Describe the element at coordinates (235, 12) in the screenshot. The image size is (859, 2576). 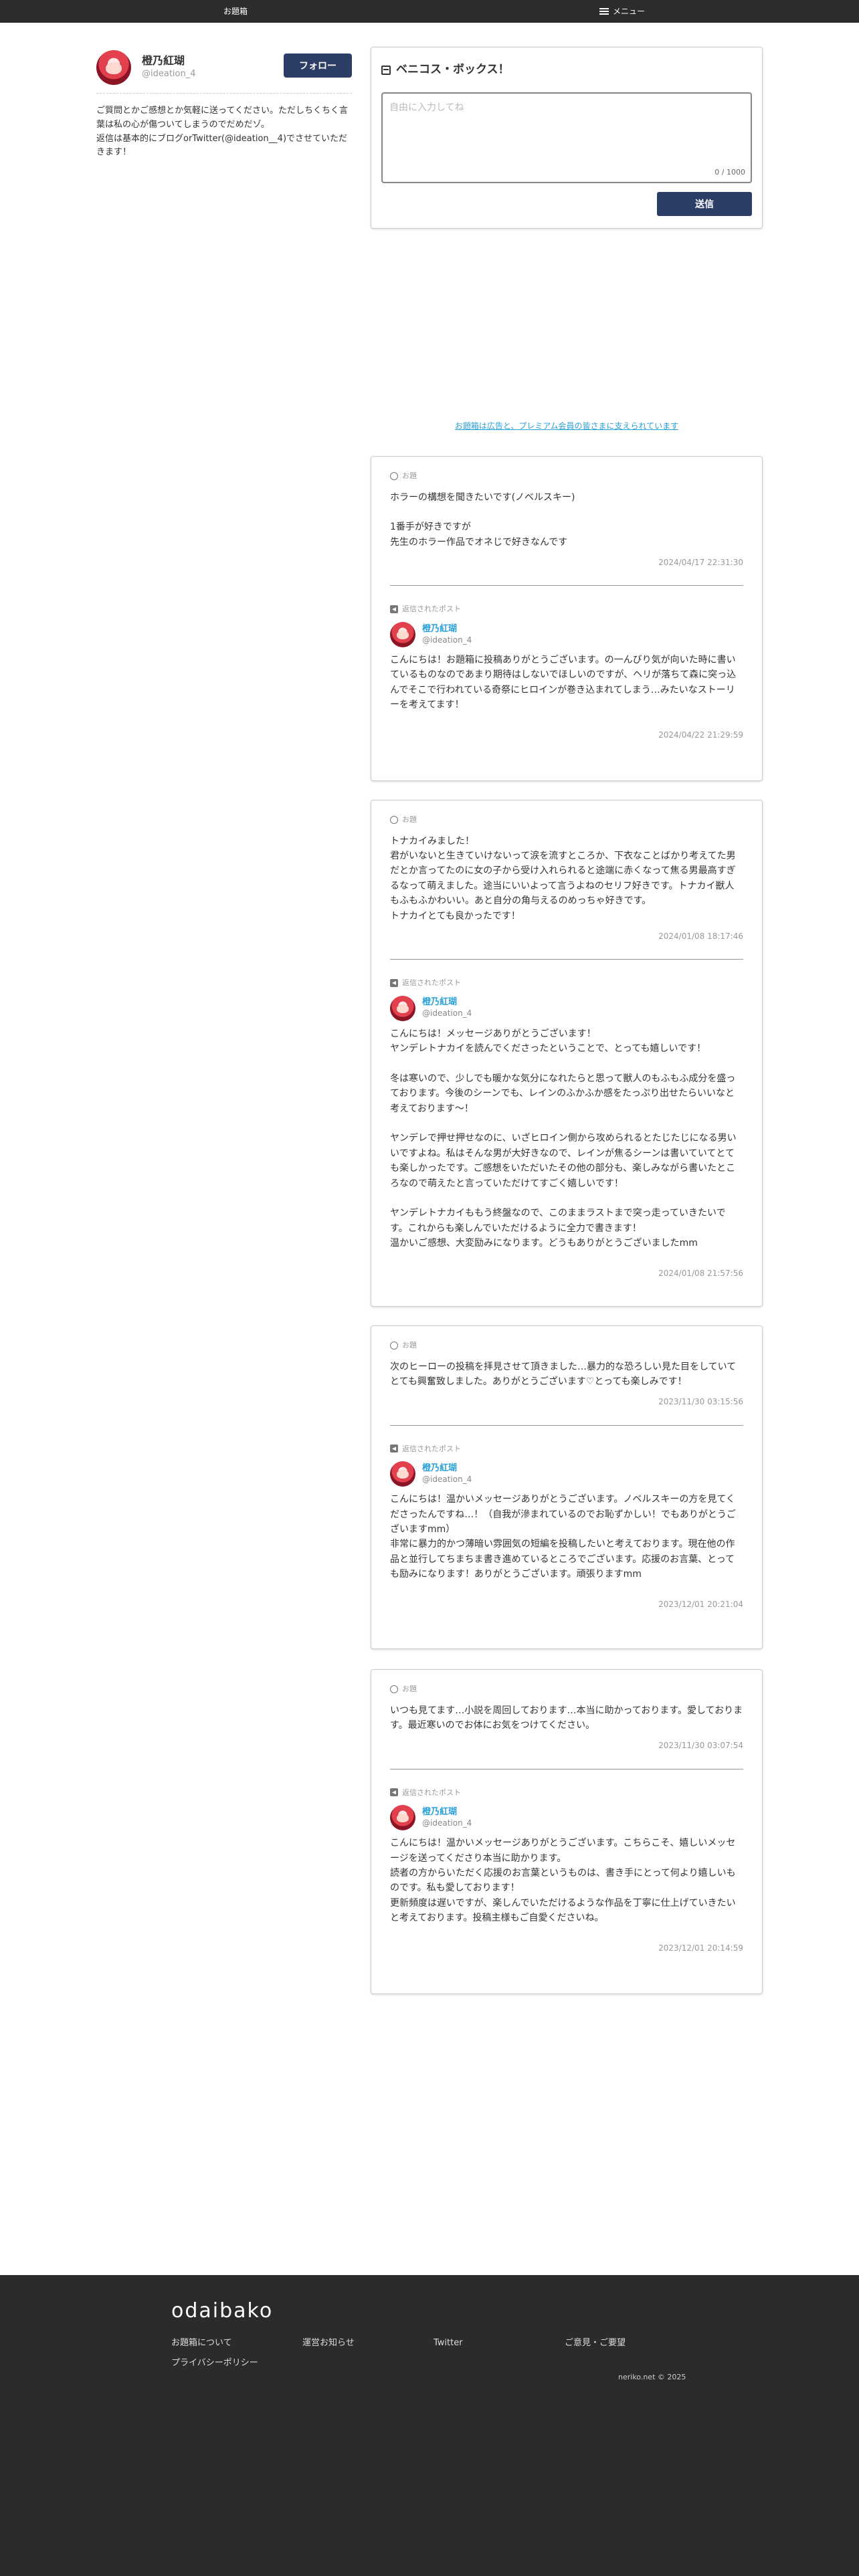
I see `home-link: お題箱` at that location.